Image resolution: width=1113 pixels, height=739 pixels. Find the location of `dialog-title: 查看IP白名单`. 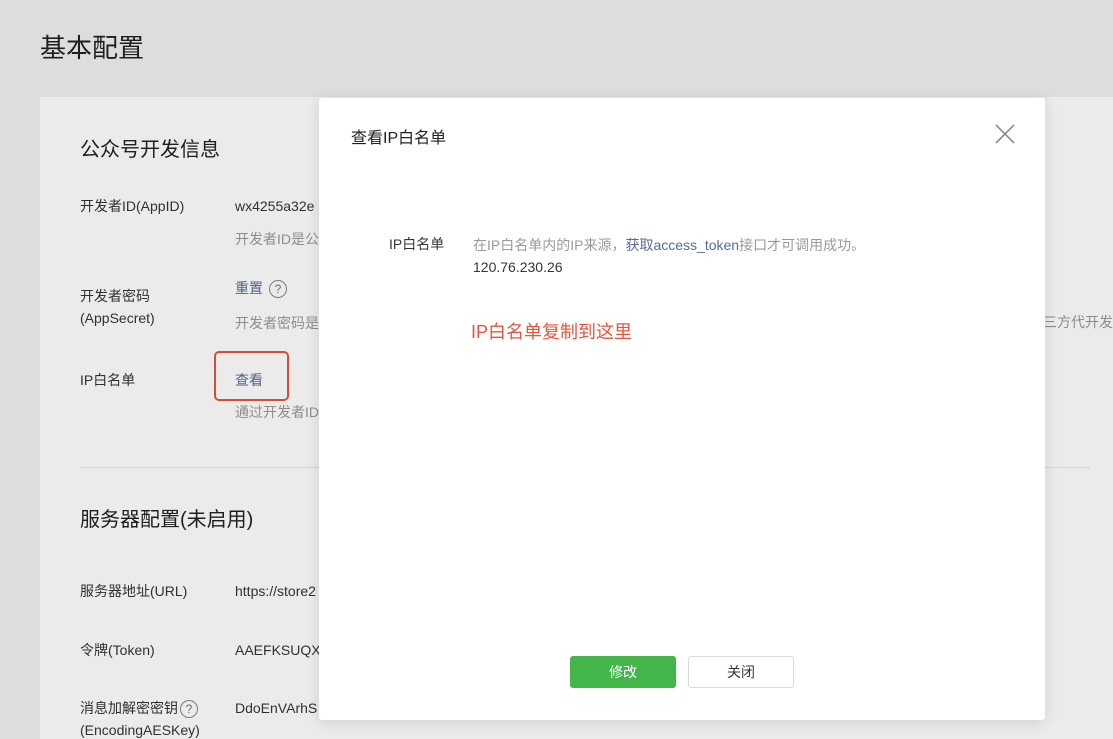

dialog-title: 查看IP白名单 is located at coordinates (399, 138).